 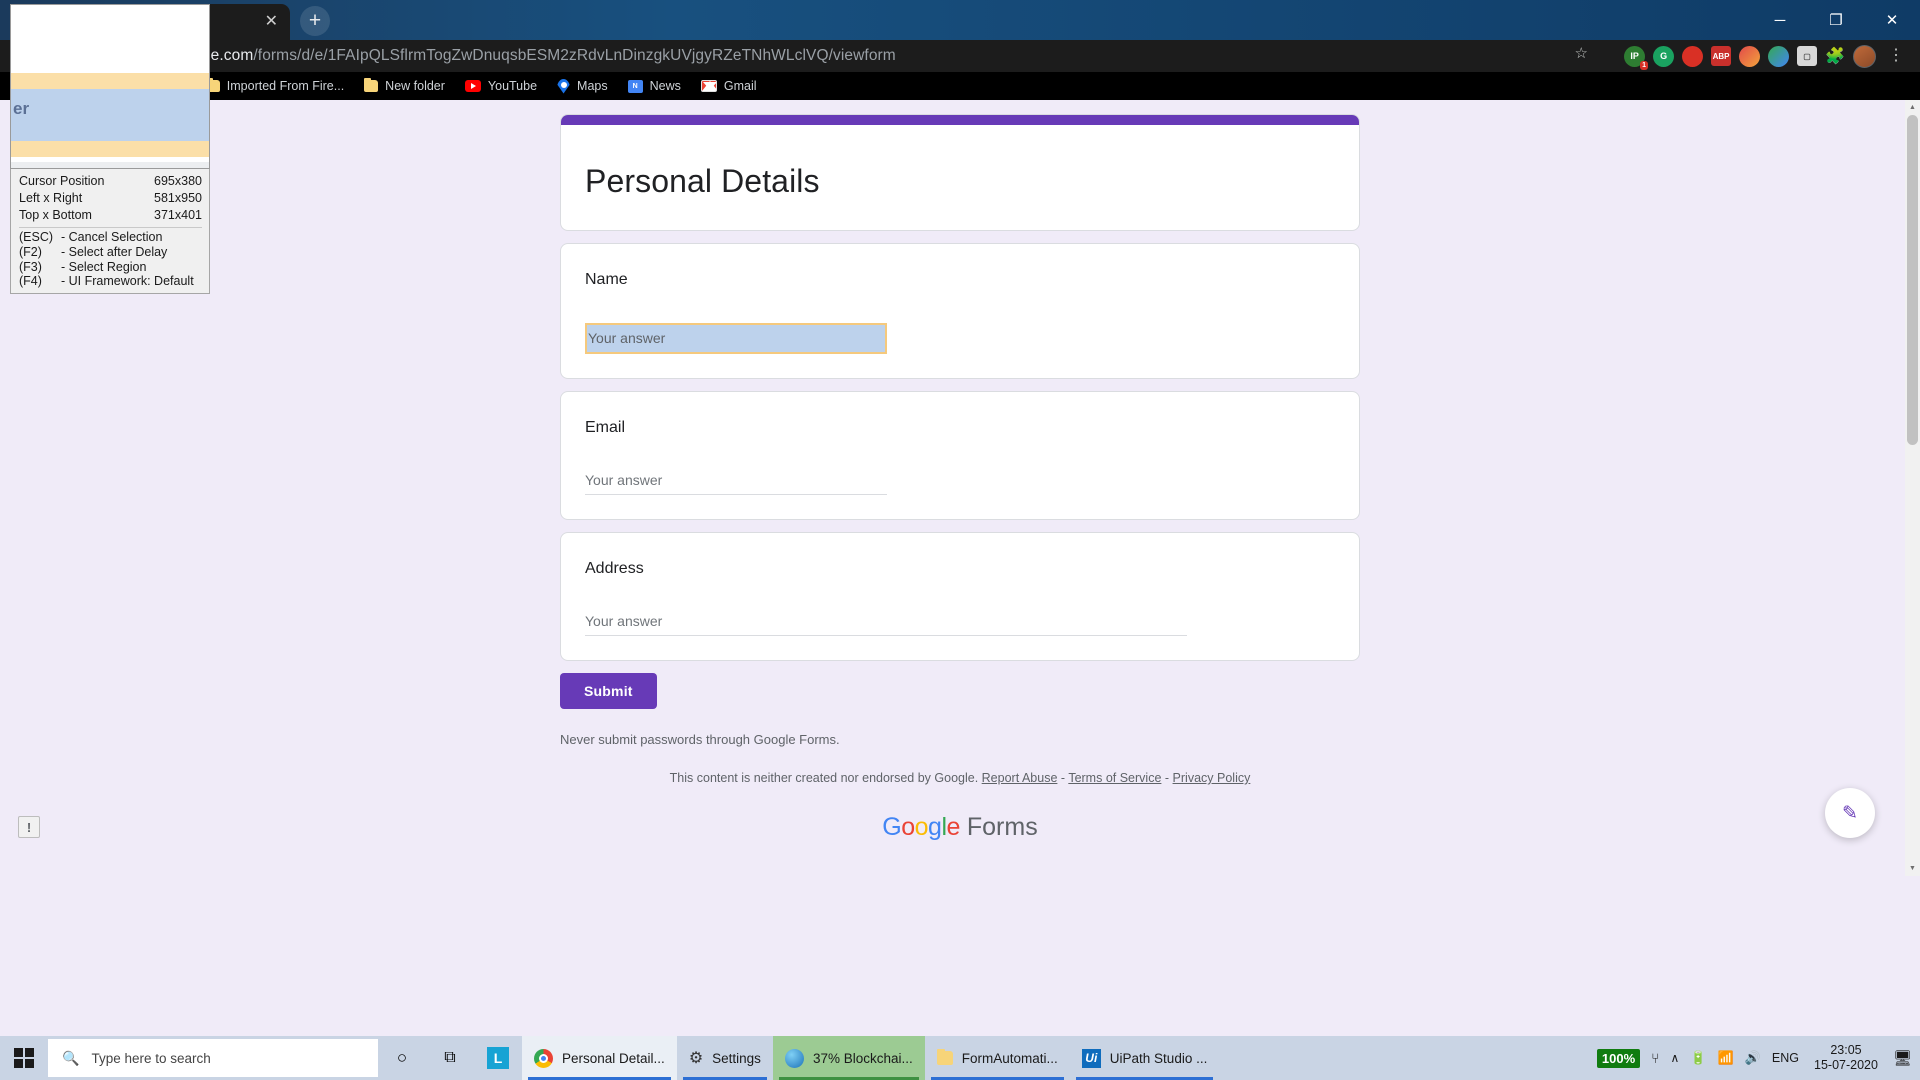 What do you see at coordinates (1698, 1058) in the screenshot?
I see `battery-icon: 🔋` at bounding box center [1698, 1058].